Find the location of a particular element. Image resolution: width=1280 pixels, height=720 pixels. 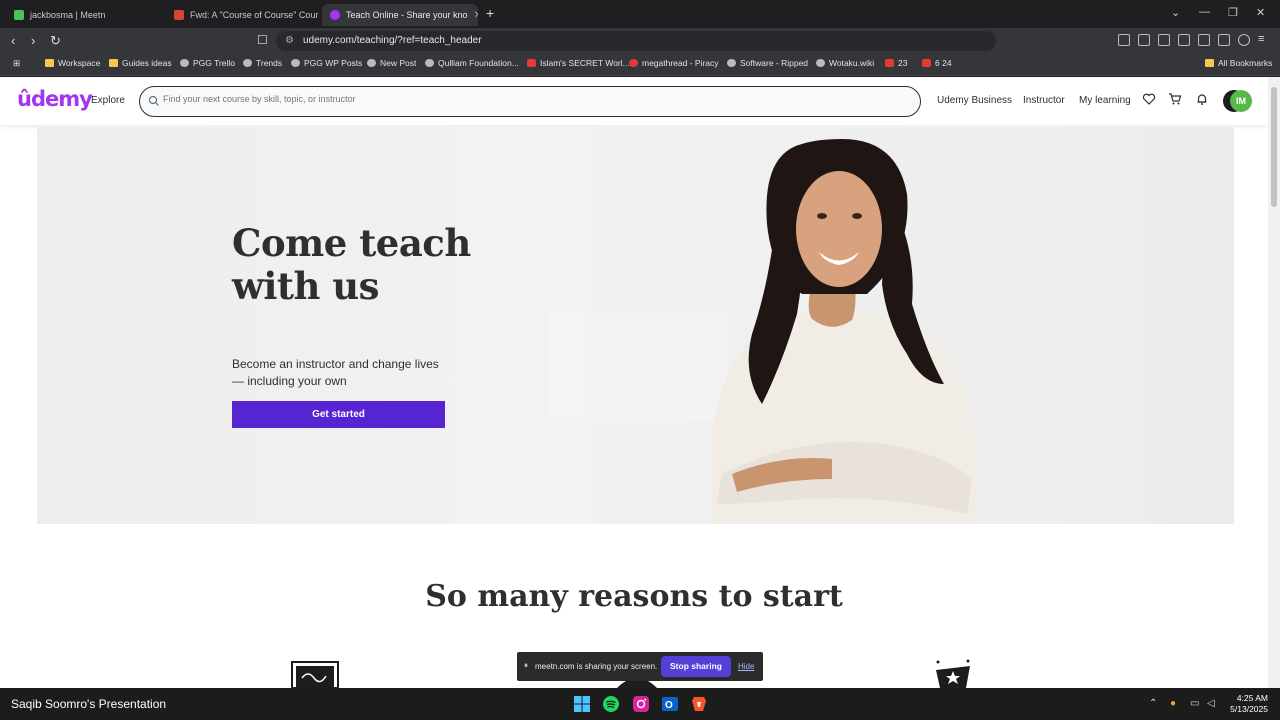

close-window-icon: ✕ is located at coordinates (1260, 12).